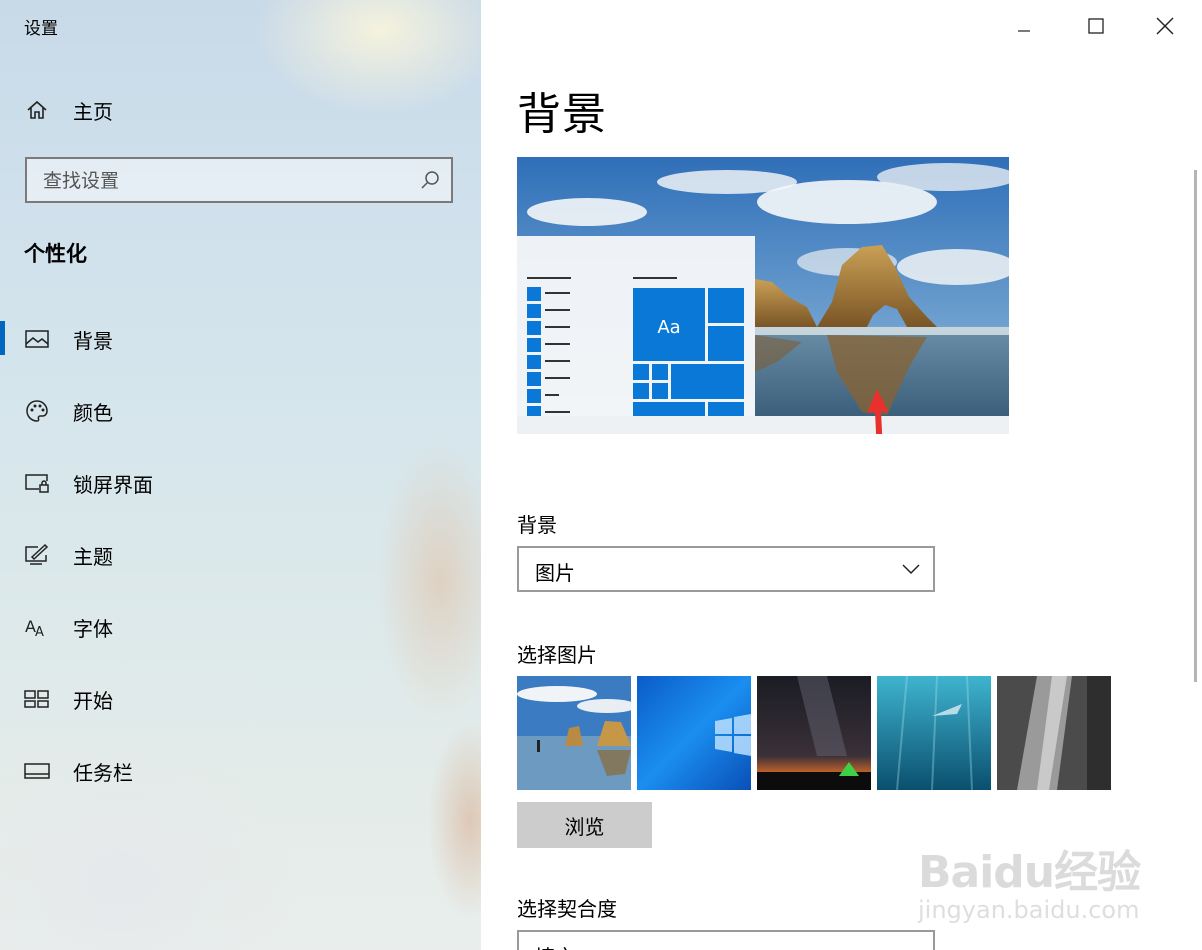  What do you see at coordinates (93, 556) in the screenshot?
I see `sidebar-item-label: 主题` at bounding box center [93, 556].